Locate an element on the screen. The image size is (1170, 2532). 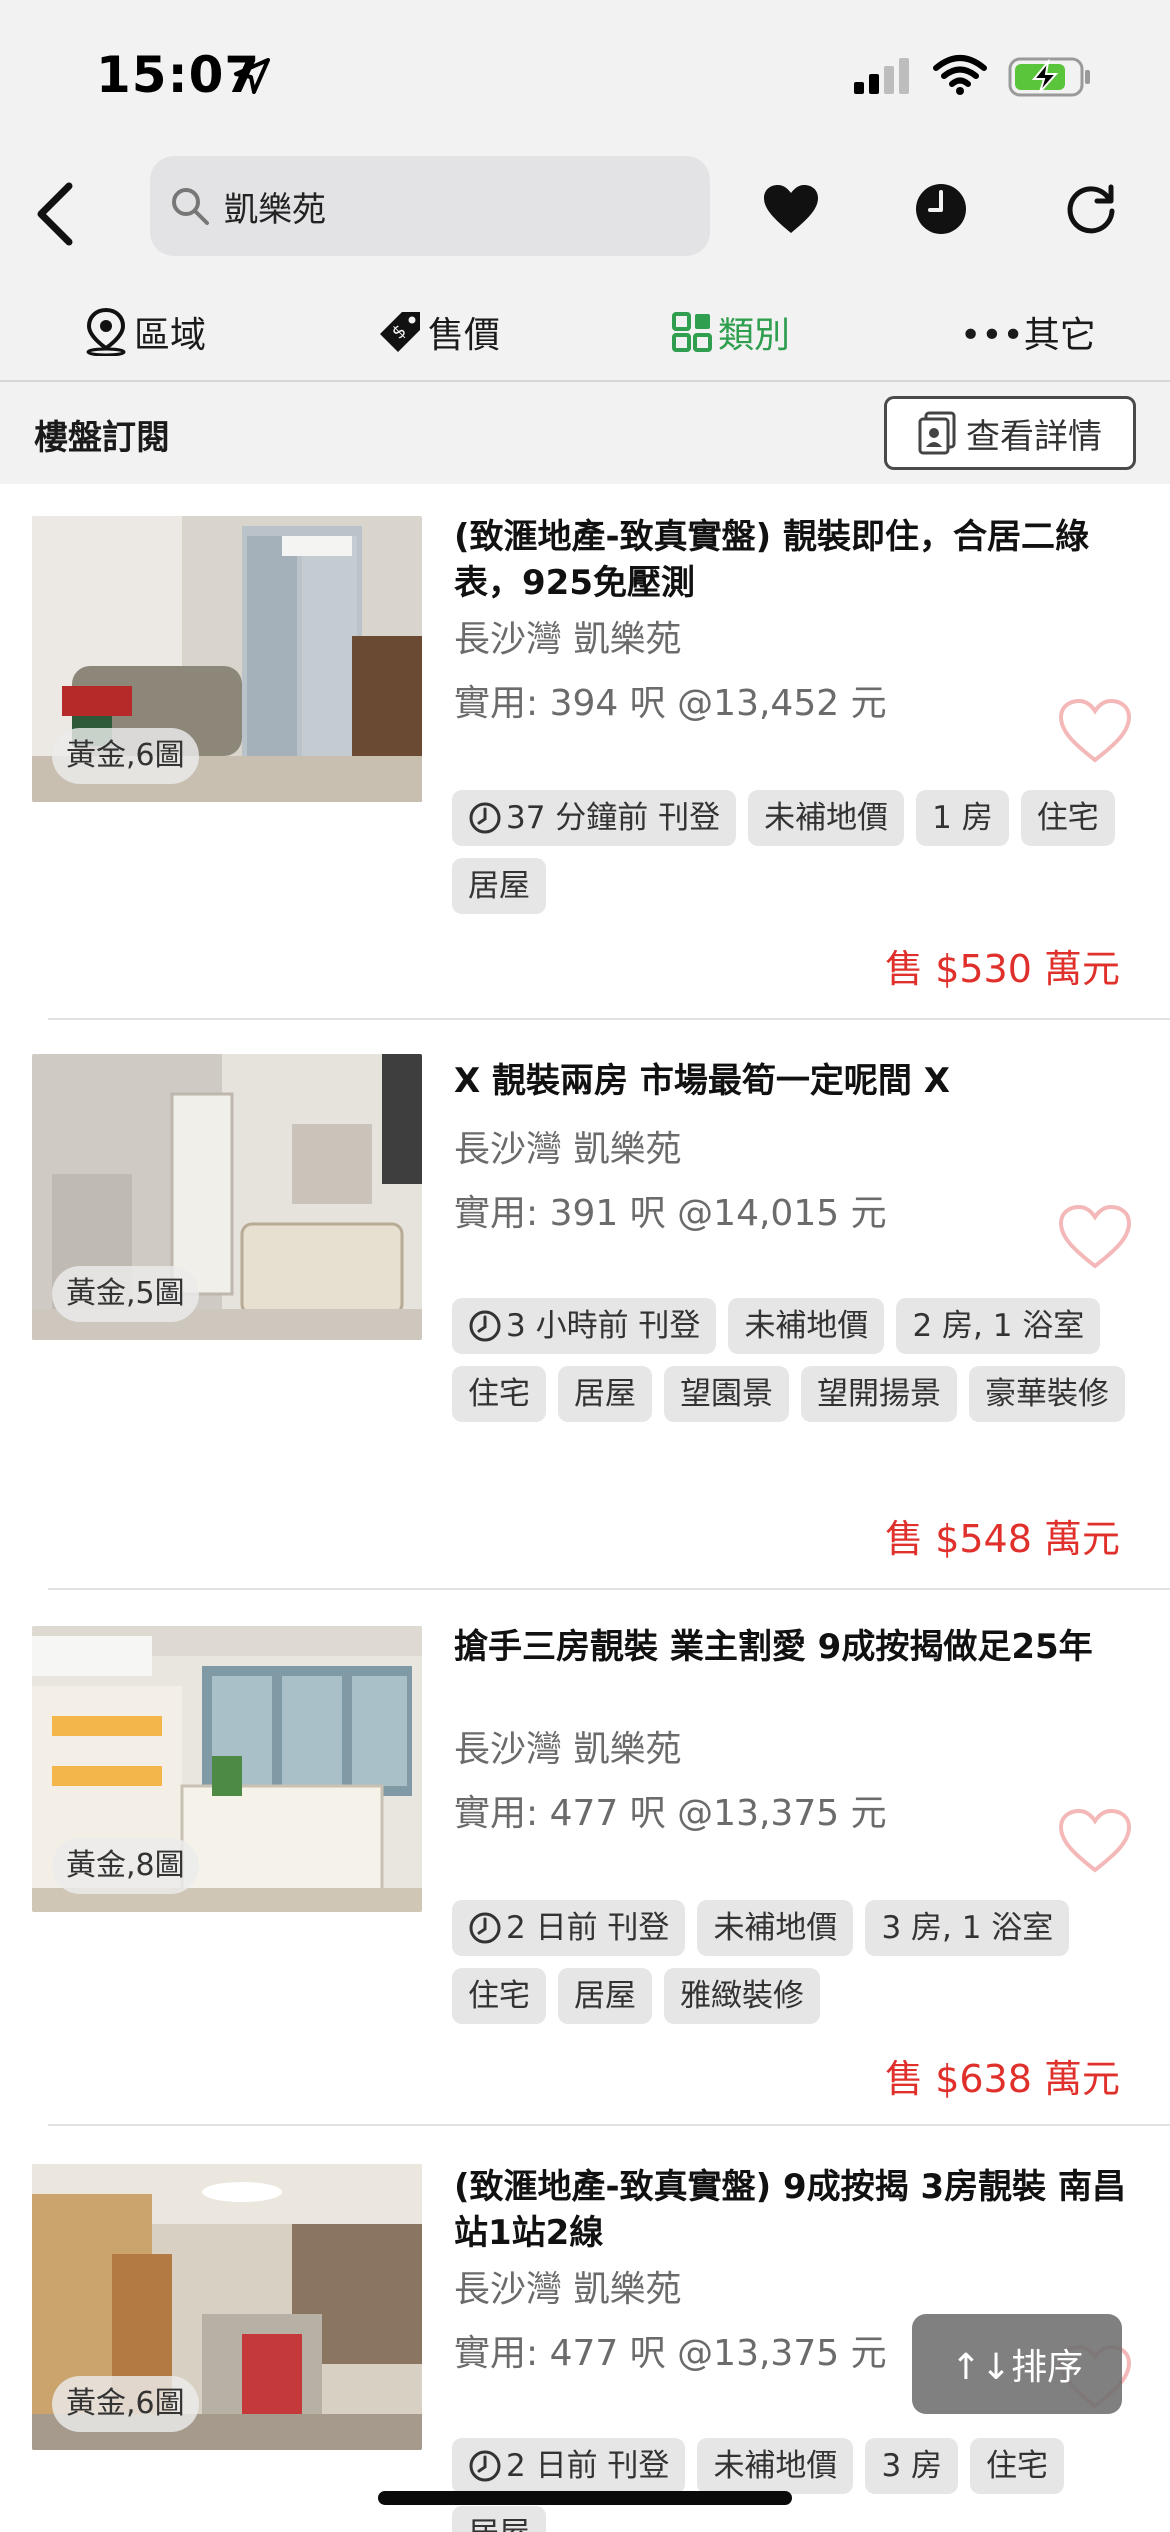
listing-photo: 黃金,5圖 is located at coordinates (227, 1197).